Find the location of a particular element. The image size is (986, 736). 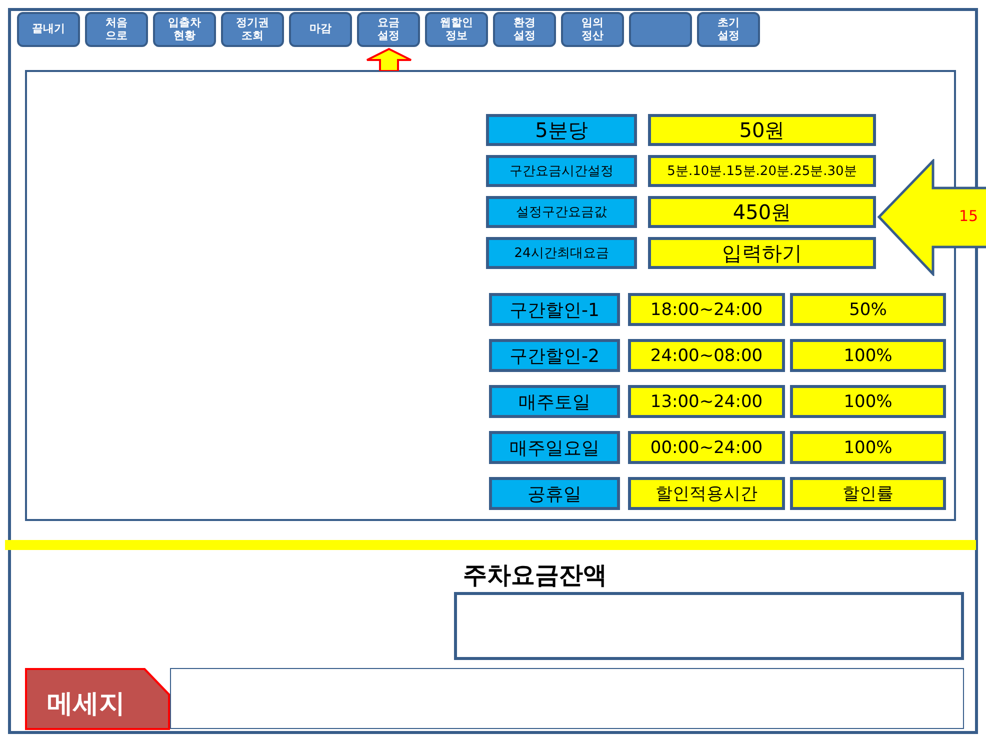

fee-label: 설정구간요금값 is located at coordinates (561, 212).